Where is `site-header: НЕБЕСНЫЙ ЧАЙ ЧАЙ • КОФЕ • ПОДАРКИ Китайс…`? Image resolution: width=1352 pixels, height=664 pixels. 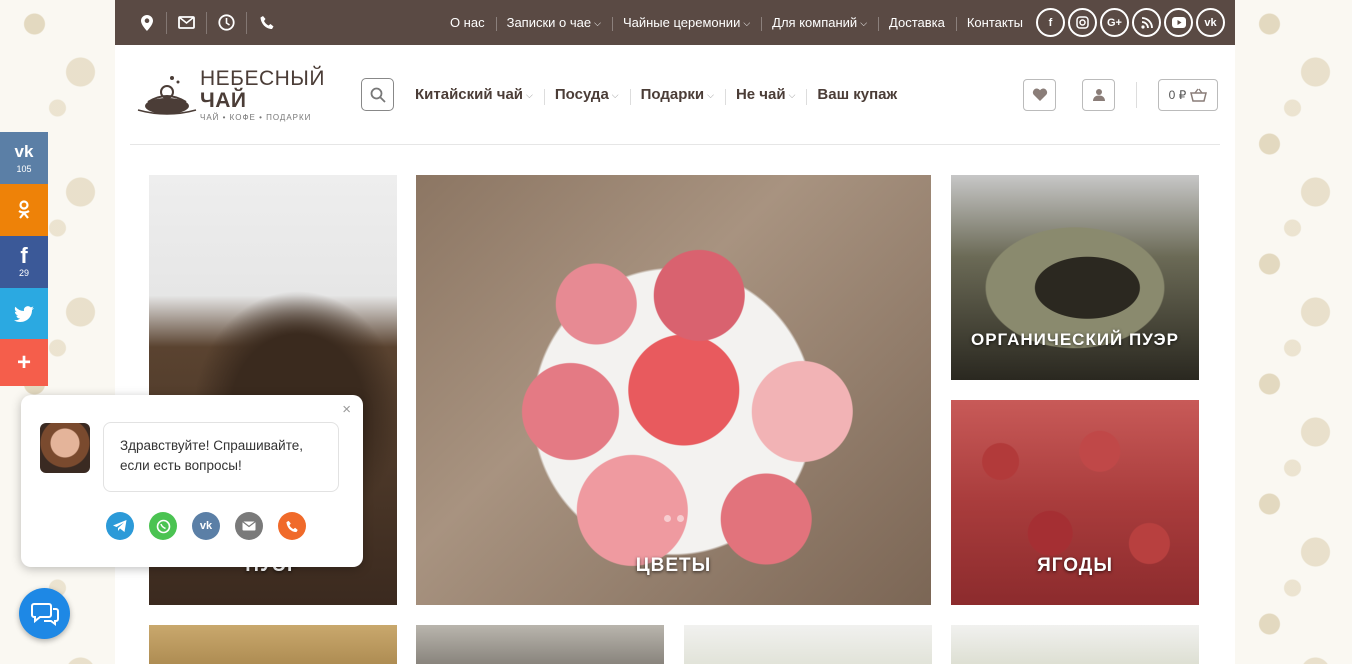 site-header: НЕБЕСНЫЙ ЧАЙ ЧАЙ • КОФЕ • ПОДАРКИ Китайс… is located at coordinates (675, 95).